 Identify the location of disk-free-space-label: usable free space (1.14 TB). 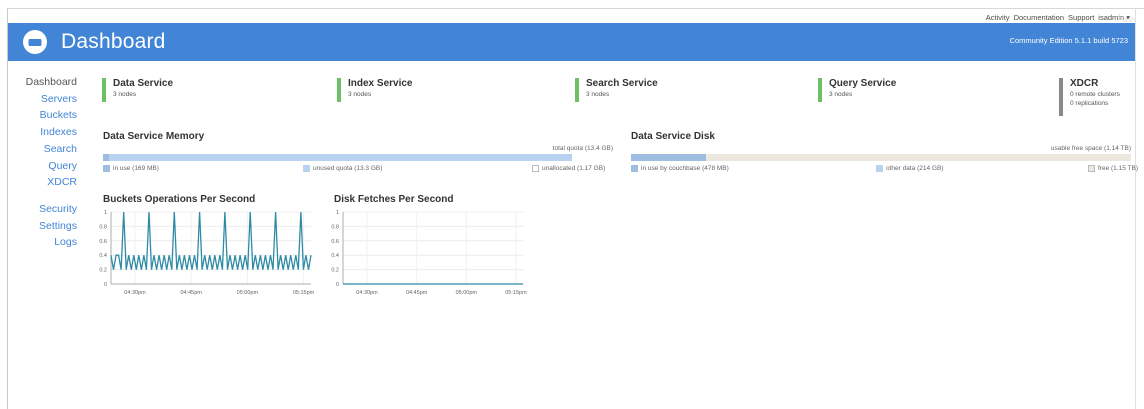
(1090, 148).